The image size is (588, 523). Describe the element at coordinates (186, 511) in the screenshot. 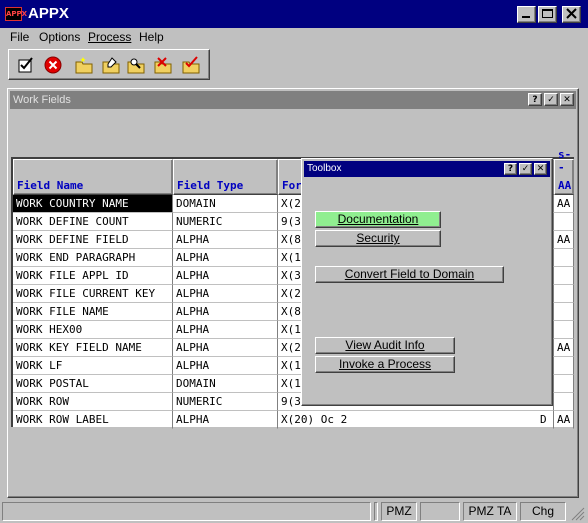

I see `status-cell-message` at that location.